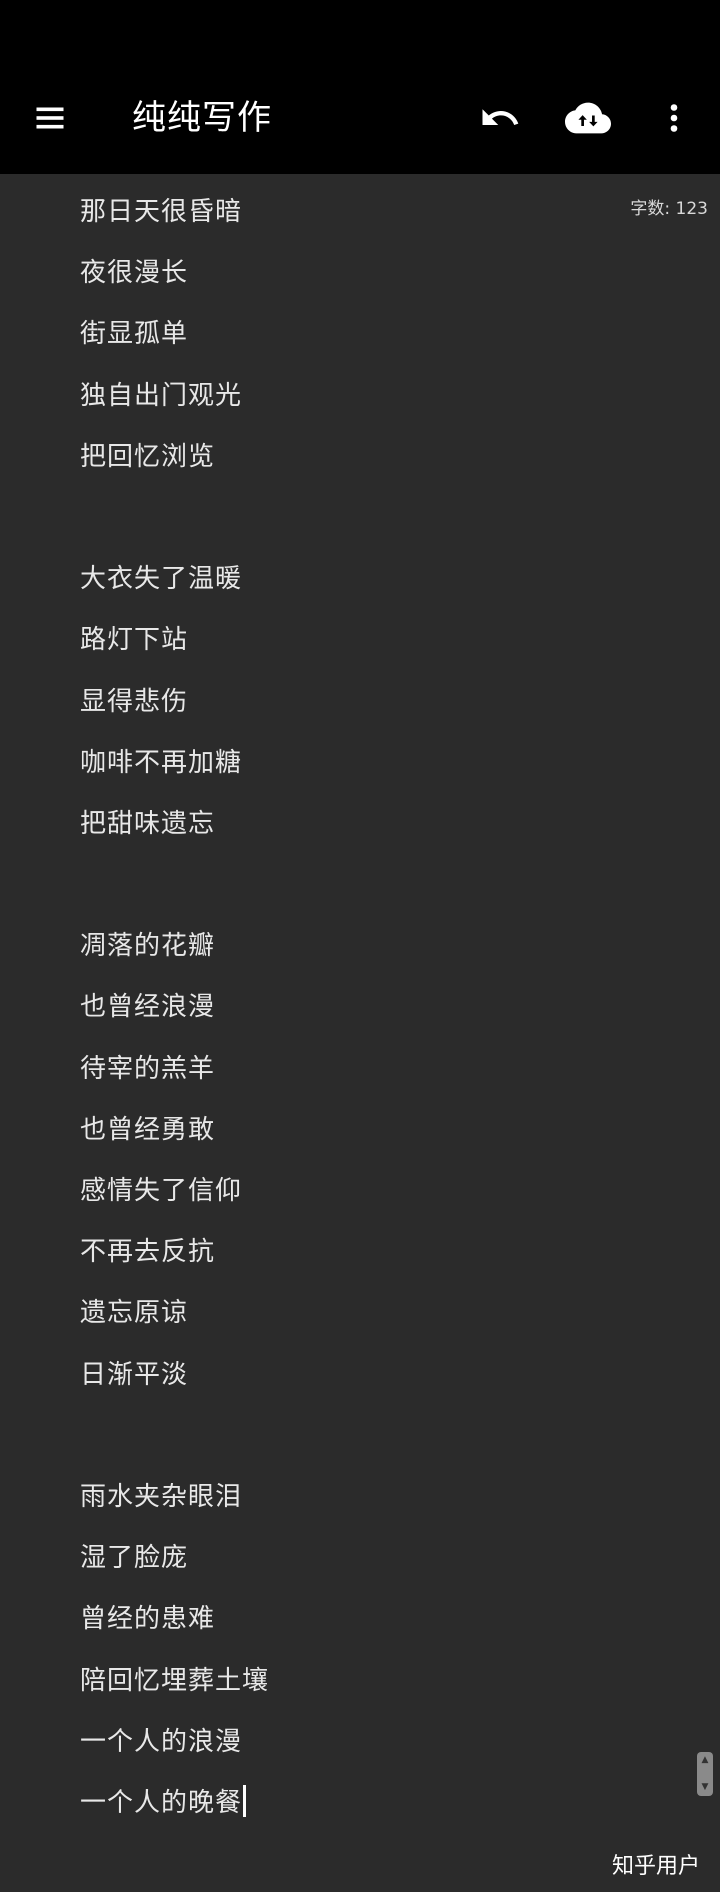 This screenshot has height=1892, width=720. What do you see at coordinates (174, 1752) in the screenshot?
I see `text-line: 一个人的浪漫` at bounding box center [174, 1752].